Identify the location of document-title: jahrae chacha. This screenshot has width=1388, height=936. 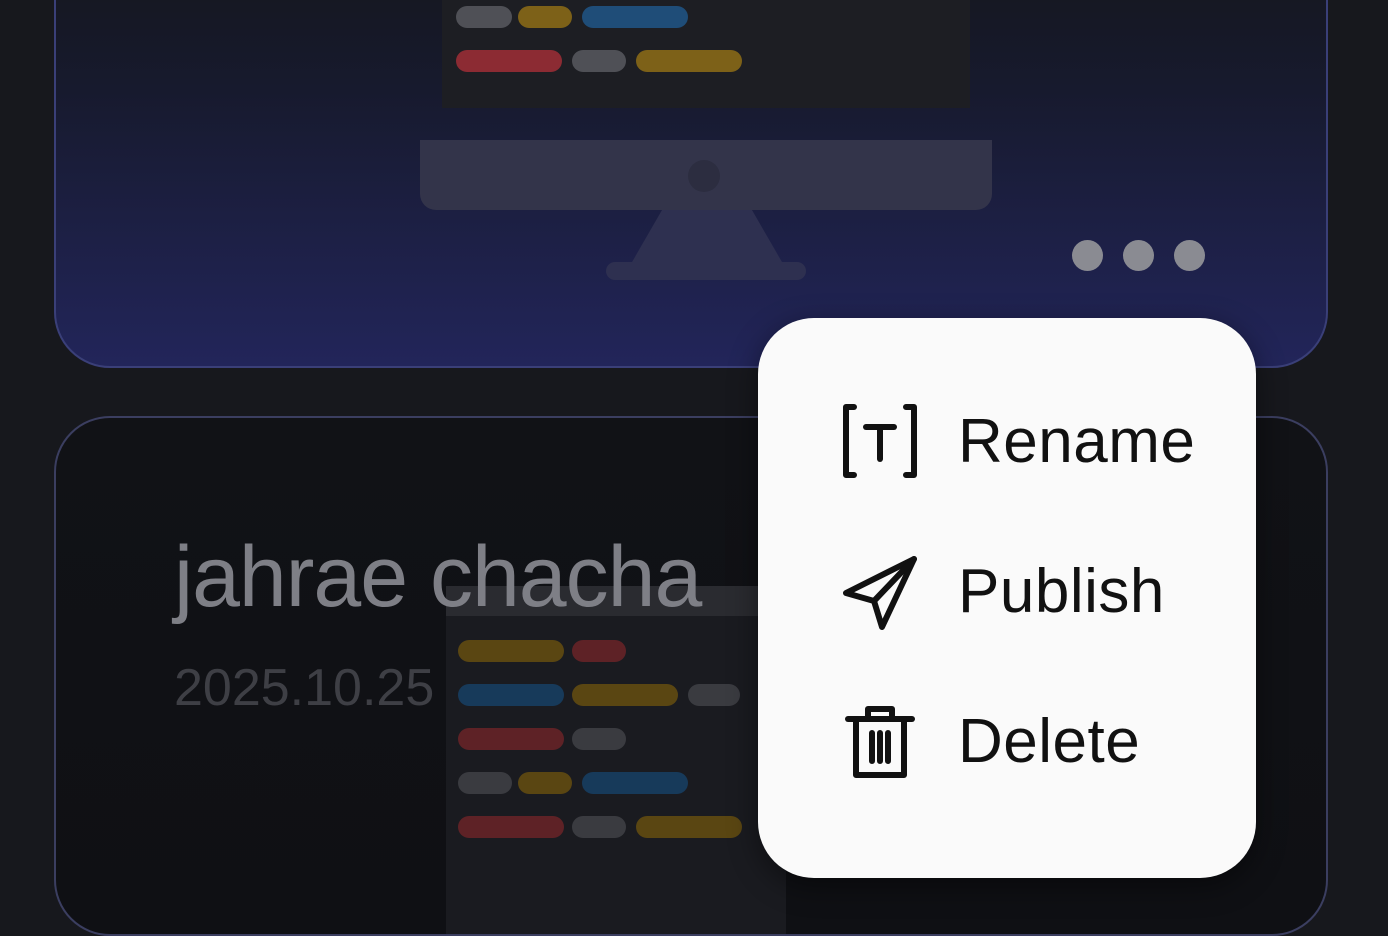
(438, 577).